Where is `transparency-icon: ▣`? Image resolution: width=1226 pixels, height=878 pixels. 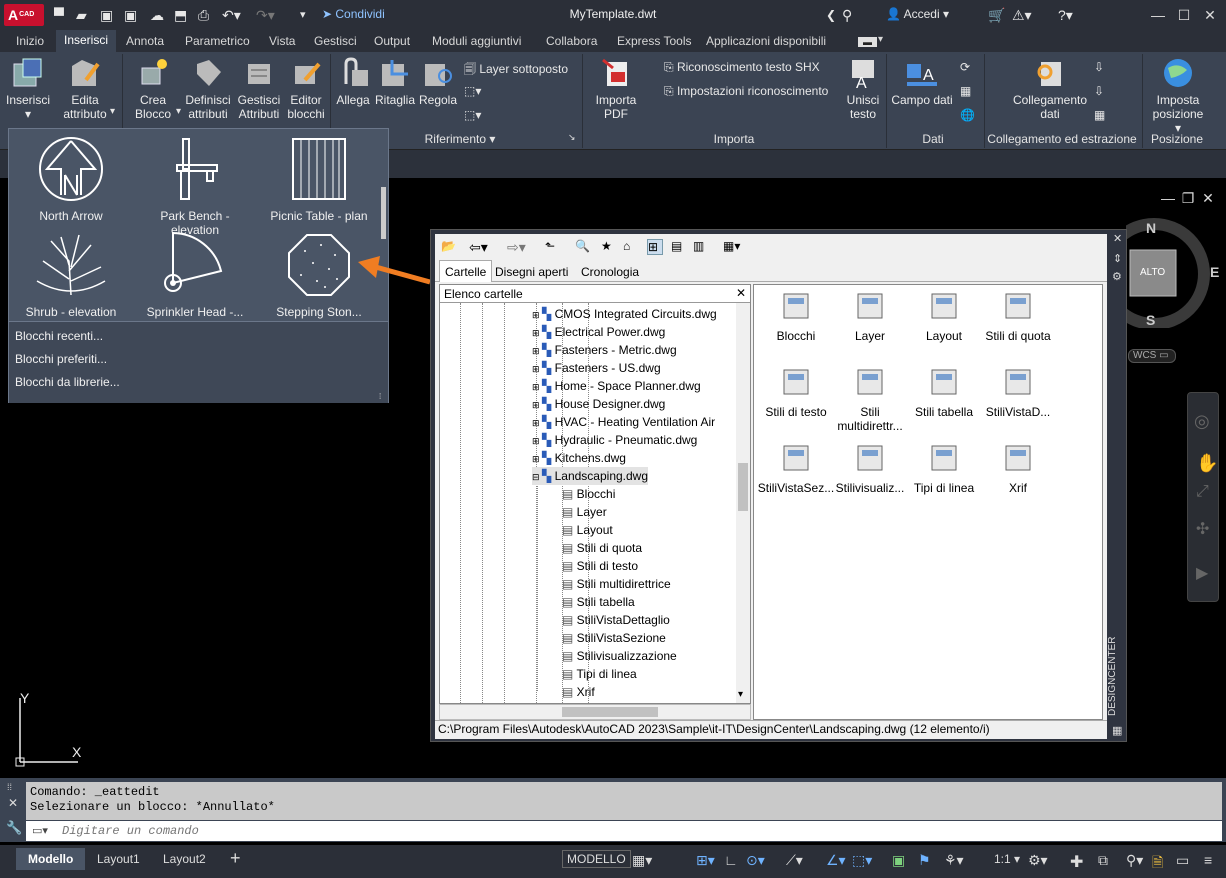
transparency-icon: ▣ is located at coordinates (898, 860).